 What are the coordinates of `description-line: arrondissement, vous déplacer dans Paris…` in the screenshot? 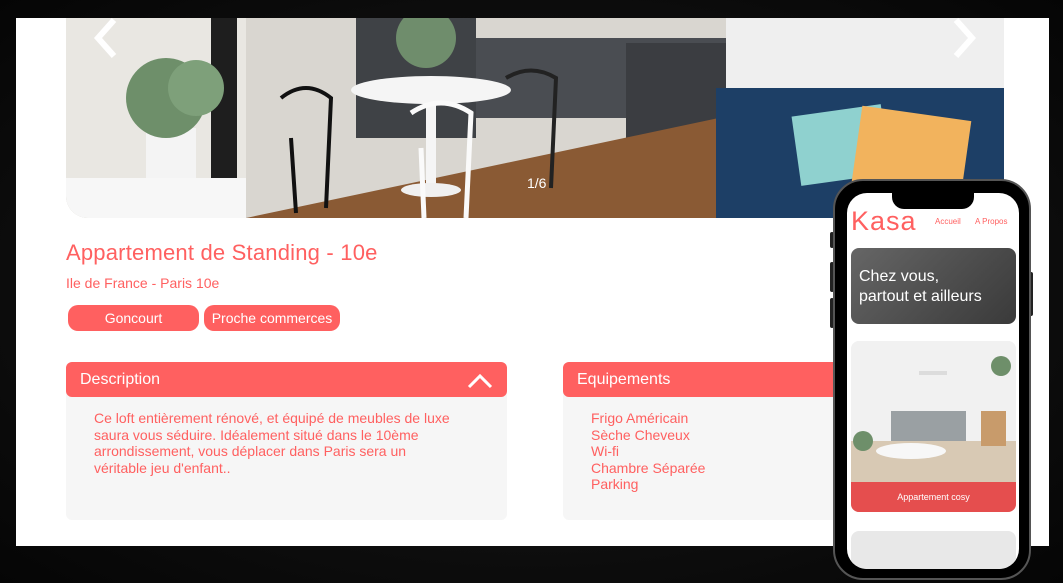 It's located at (250, 451).